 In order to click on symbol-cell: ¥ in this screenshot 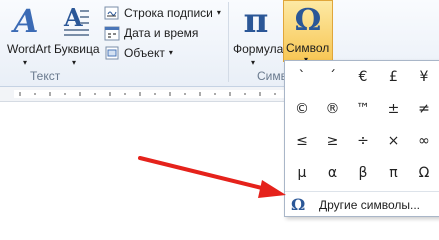, I will do `click(424, 76)`.